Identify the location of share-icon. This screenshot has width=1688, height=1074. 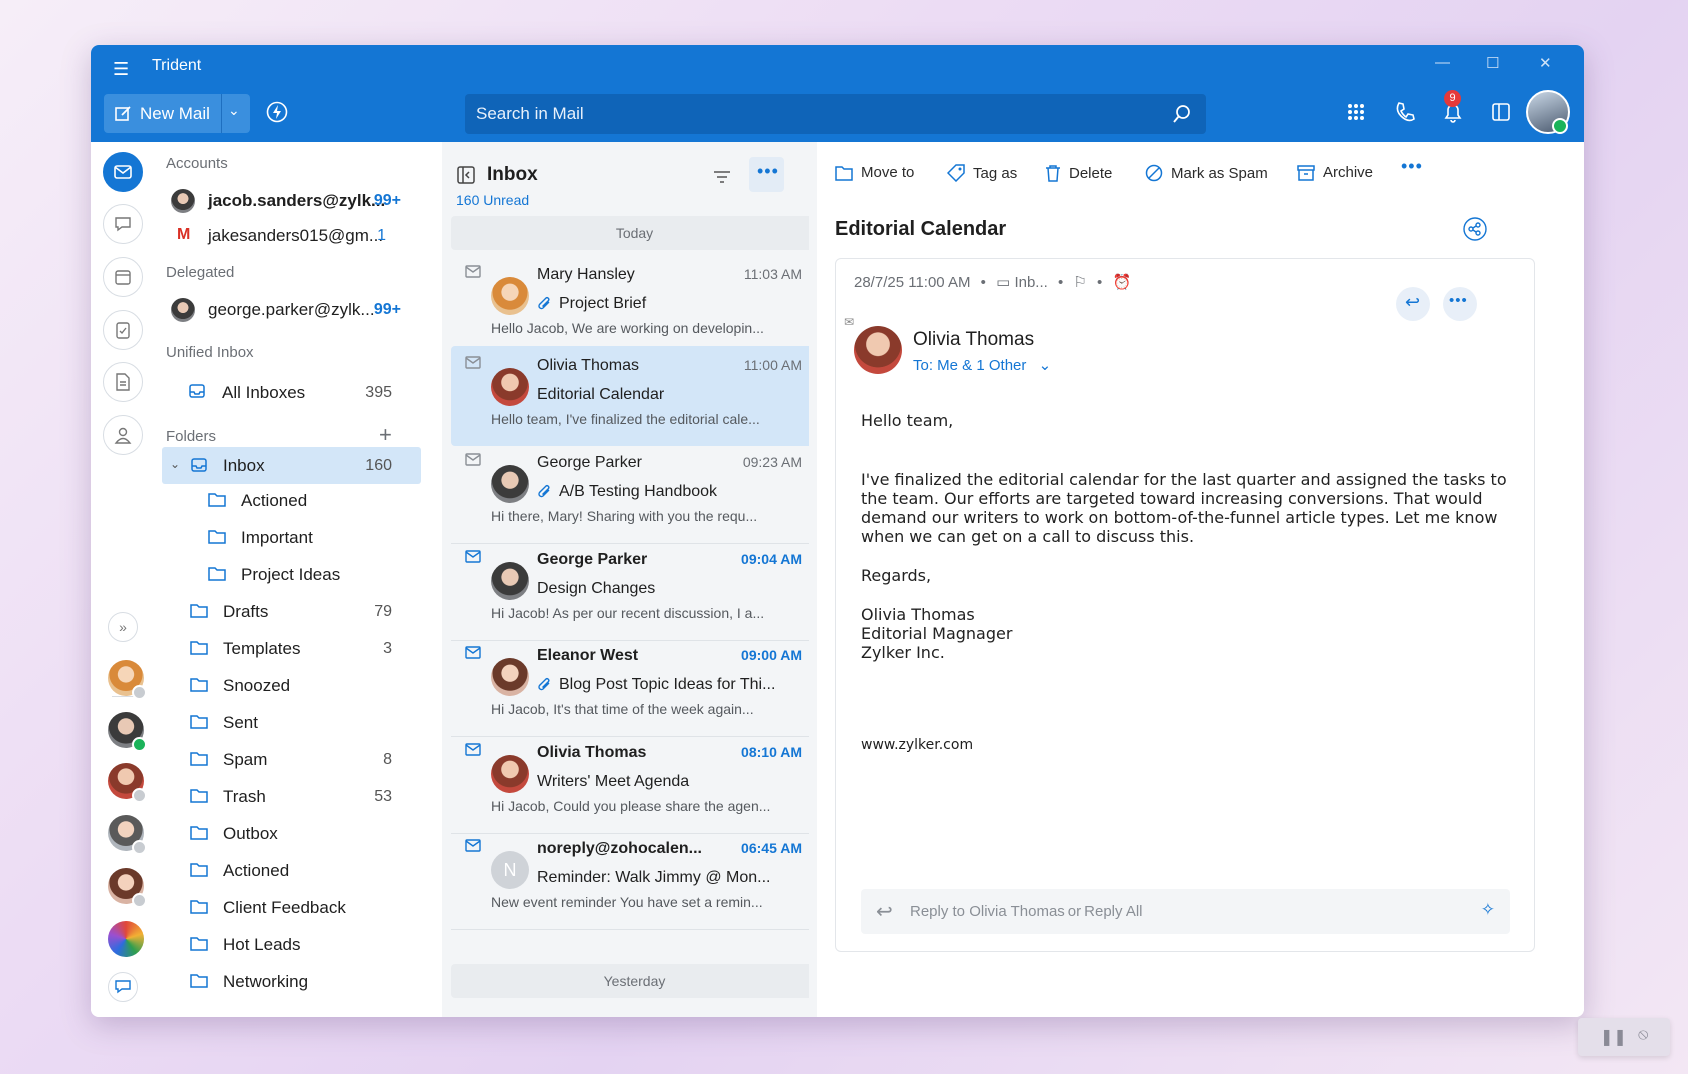
(1475, 229).